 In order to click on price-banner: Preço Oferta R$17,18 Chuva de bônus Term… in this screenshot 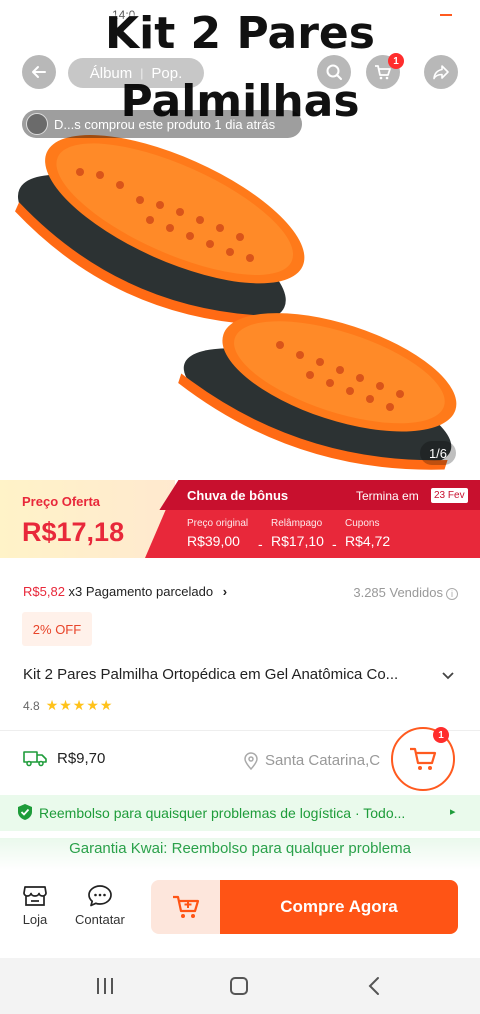, I will do `click(240, 519)`.